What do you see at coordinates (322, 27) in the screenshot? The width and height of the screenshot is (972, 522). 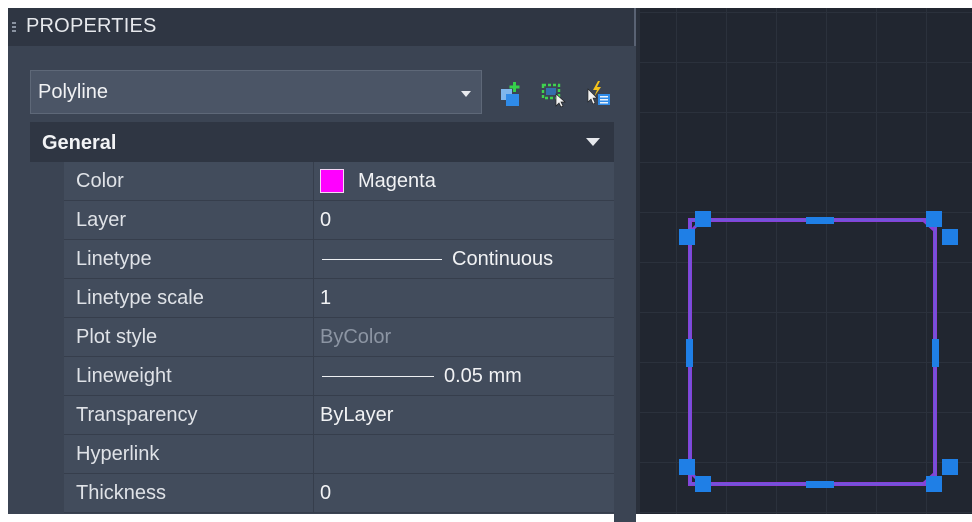 I see `panel-titlebar: PROPERTIES` at bounding box center [322, 27].